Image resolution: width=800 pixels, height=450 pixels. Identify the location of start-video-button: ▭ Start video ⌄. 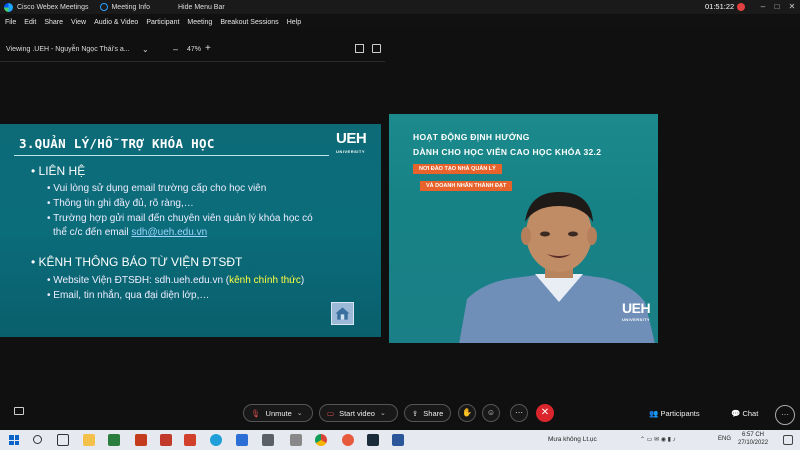
(358, 413).